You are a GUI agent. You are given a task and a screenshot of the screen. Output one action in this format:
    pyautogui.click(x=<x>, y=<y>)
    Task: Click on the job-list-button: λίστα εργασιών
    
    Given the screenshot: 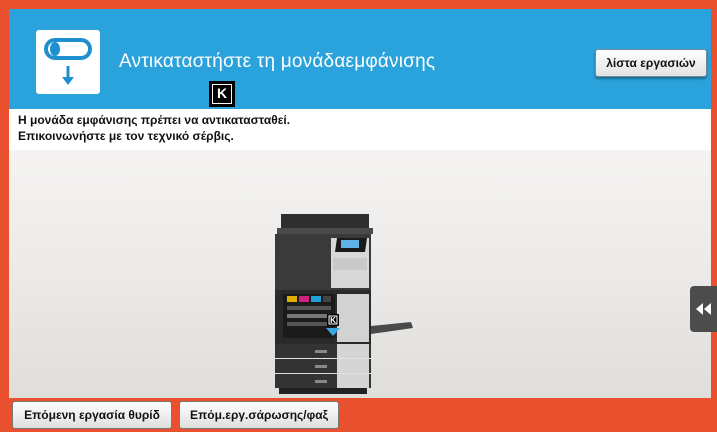 What is the action you would take?
    pyautogui.click(x=651, y=63)
    